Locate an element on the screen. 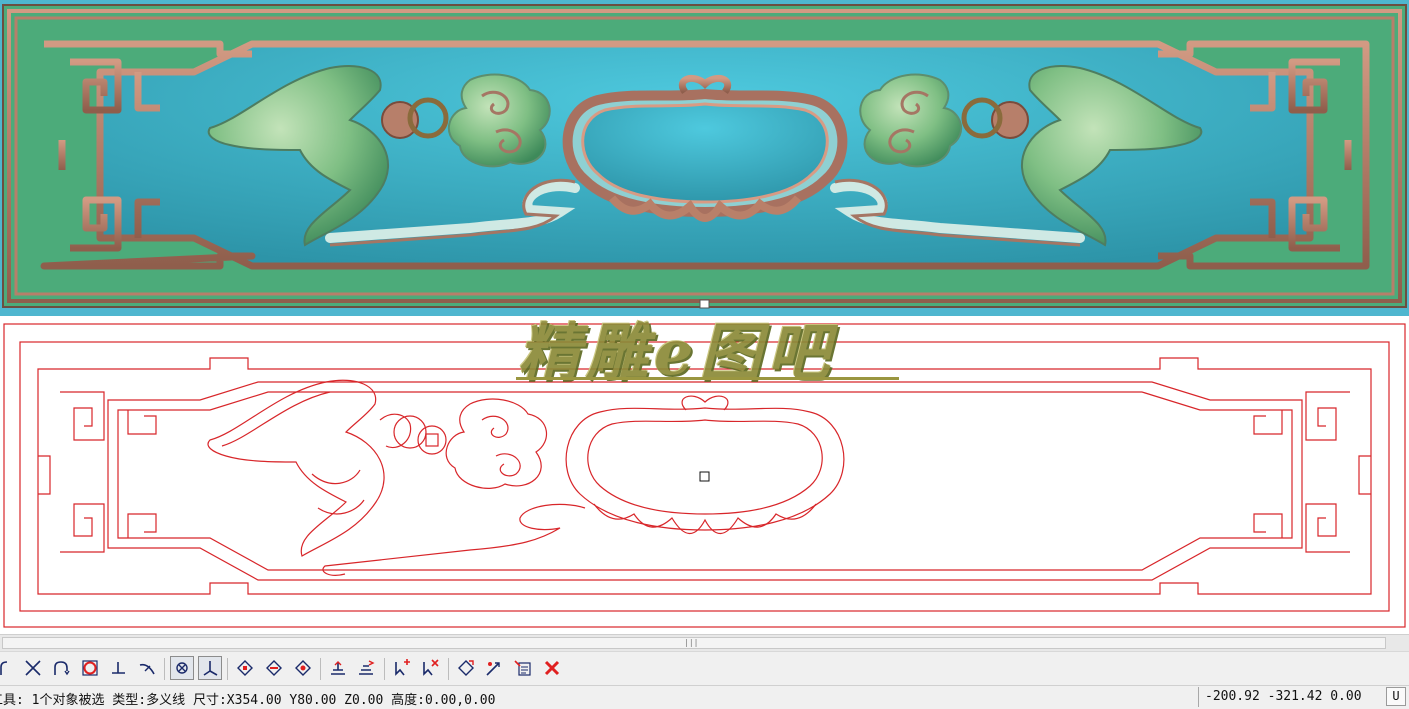 The width and height of the screenshot is (1409, 709). delete-button is located at coordinates (552, 668).